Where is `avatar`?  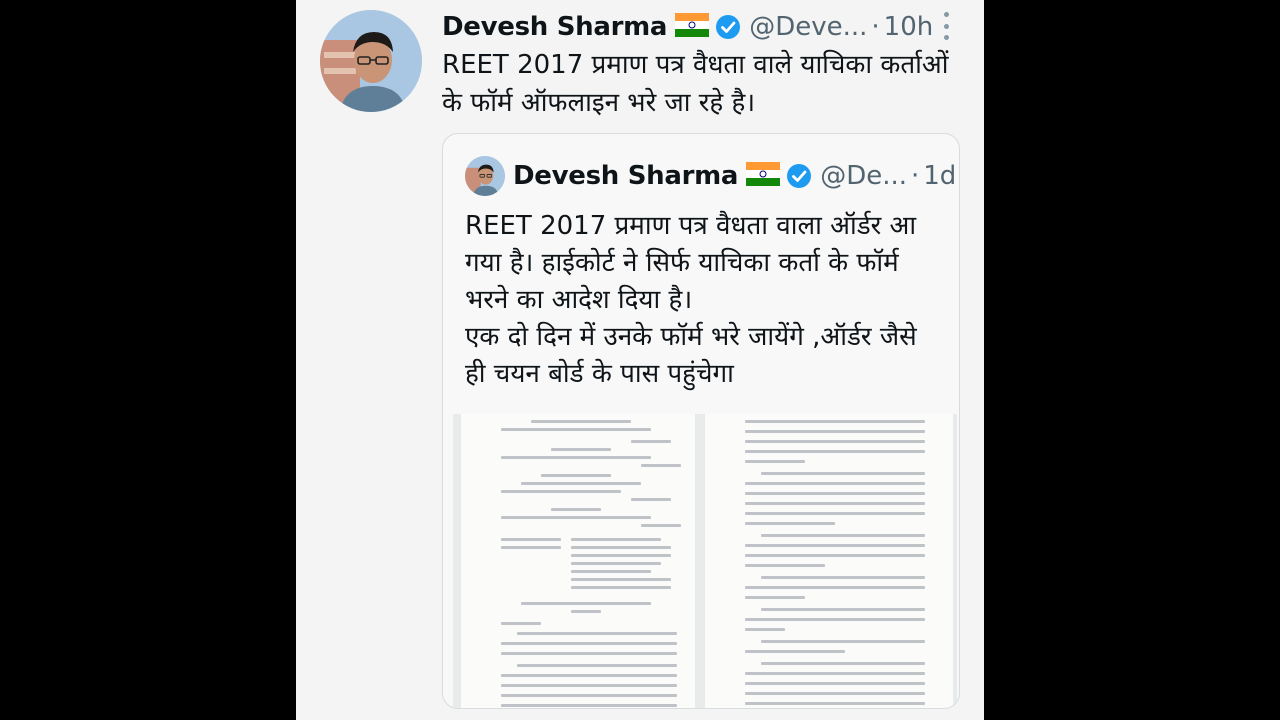 avatar is located at coordinates (371, 61).